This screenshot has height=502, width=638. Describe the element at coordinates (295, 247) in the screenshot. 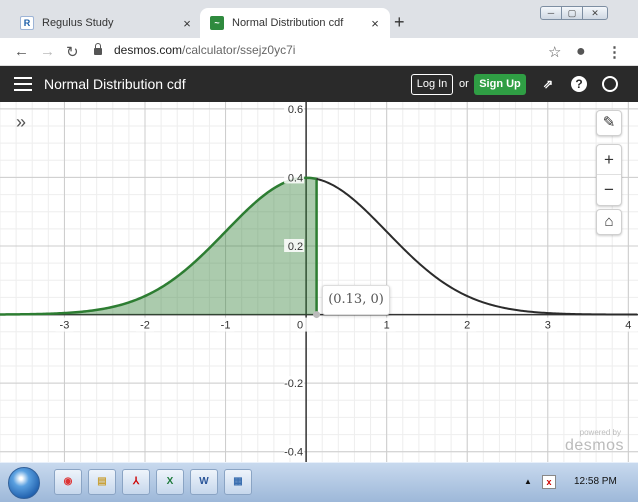

I see `y-tick-label: 0.2` at that location.